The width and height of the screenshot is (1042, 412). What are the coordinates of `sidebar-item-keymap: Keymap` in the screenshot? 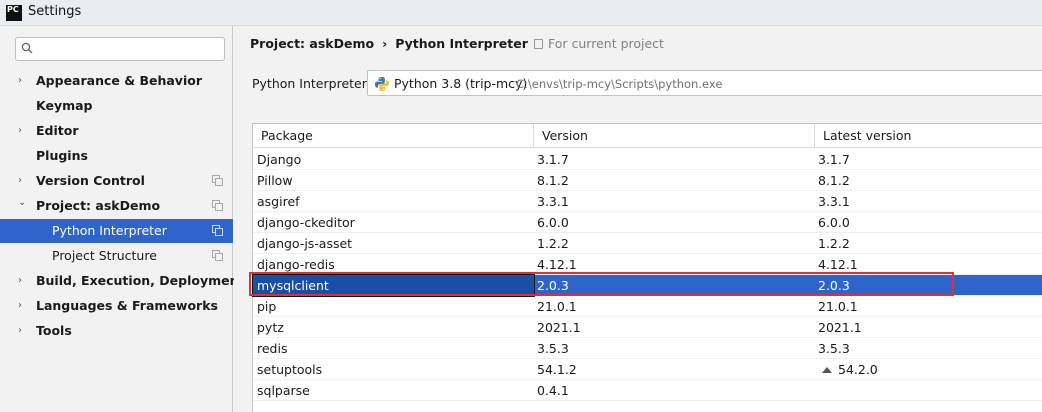 It's located at (116, 106).